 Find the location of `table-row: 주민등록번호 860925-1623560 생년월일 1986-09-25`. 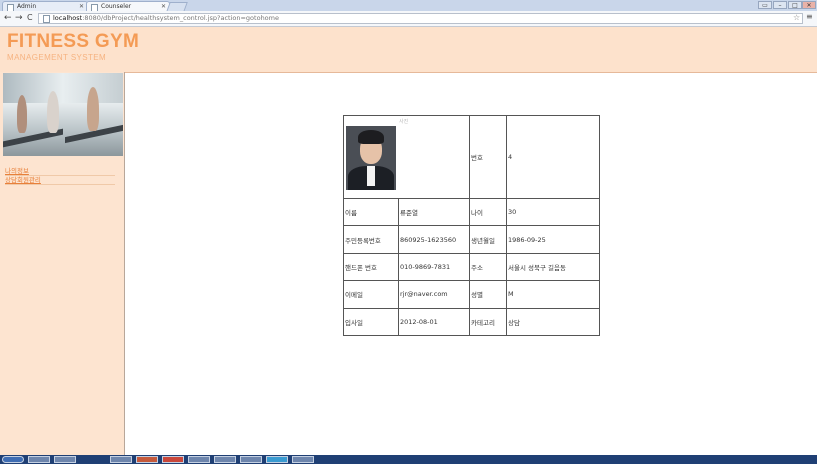

table-row: 주민등록번호 860925-1623560 생년월일 1986-09-25 is located at coordinates (471, 239).